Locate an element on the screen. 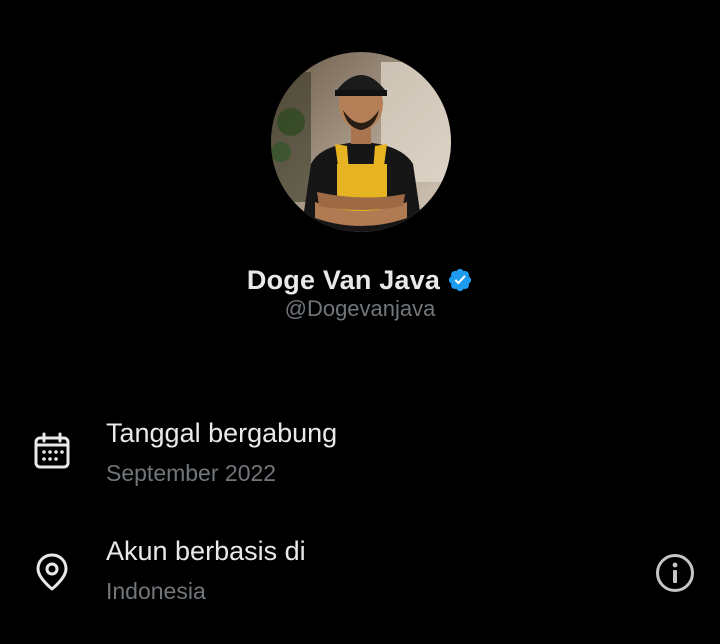 This screenshot has width=720, height=644. joined-date-value: September 2022 is located at coordinates (191, 473).